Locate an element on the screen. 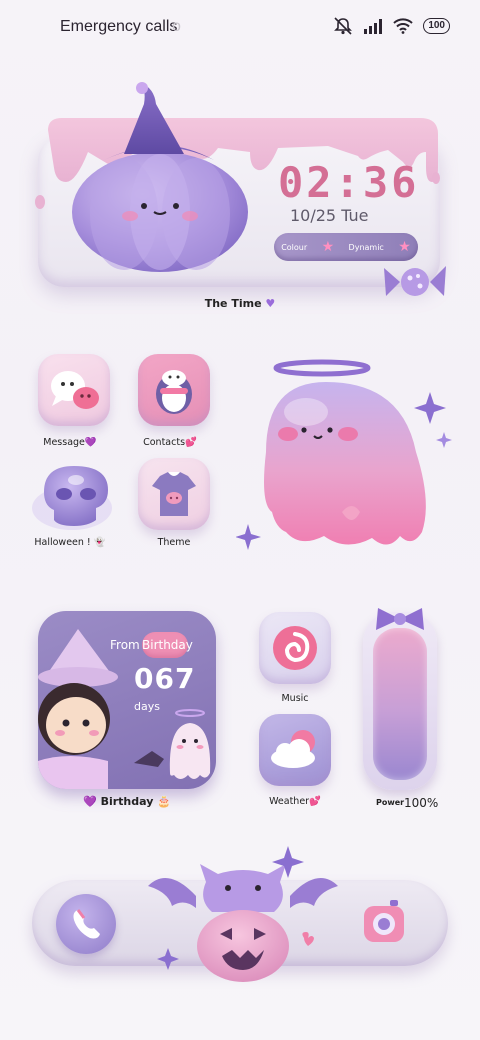 The height and width of the screenshot is (1040, 480). clock-time: 02:36 is located at coordinates (349, 182).